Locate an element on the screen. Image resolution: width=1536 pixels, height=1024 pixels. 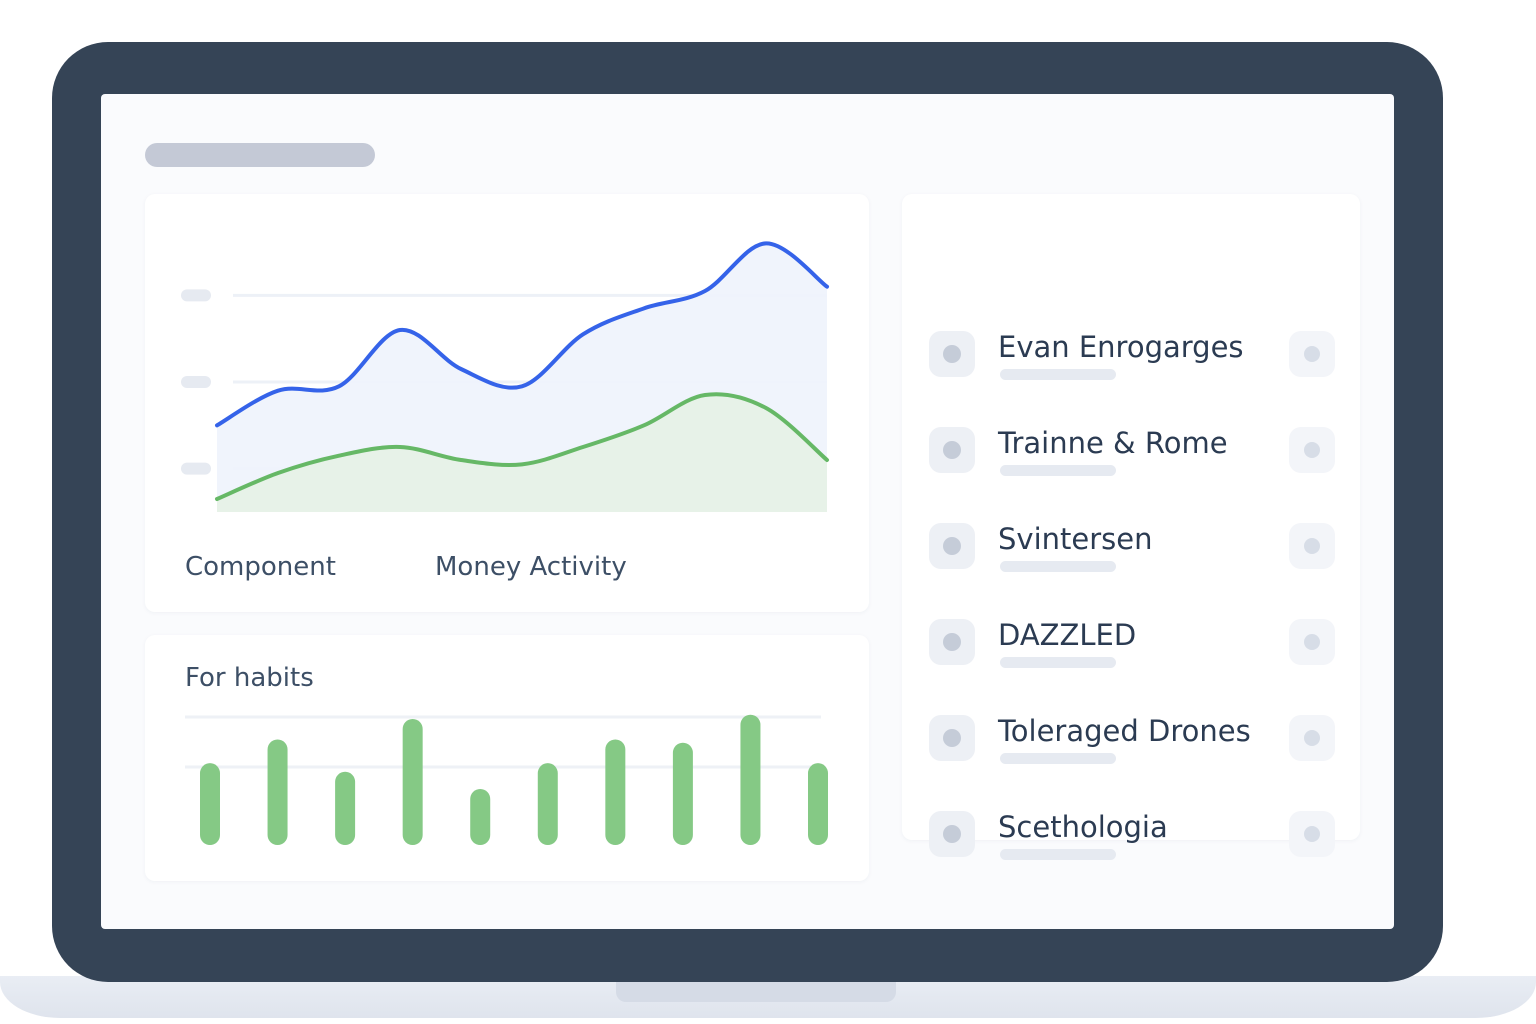
list-item-name: Trainne & Rome is located at coordinates (1113, 443).